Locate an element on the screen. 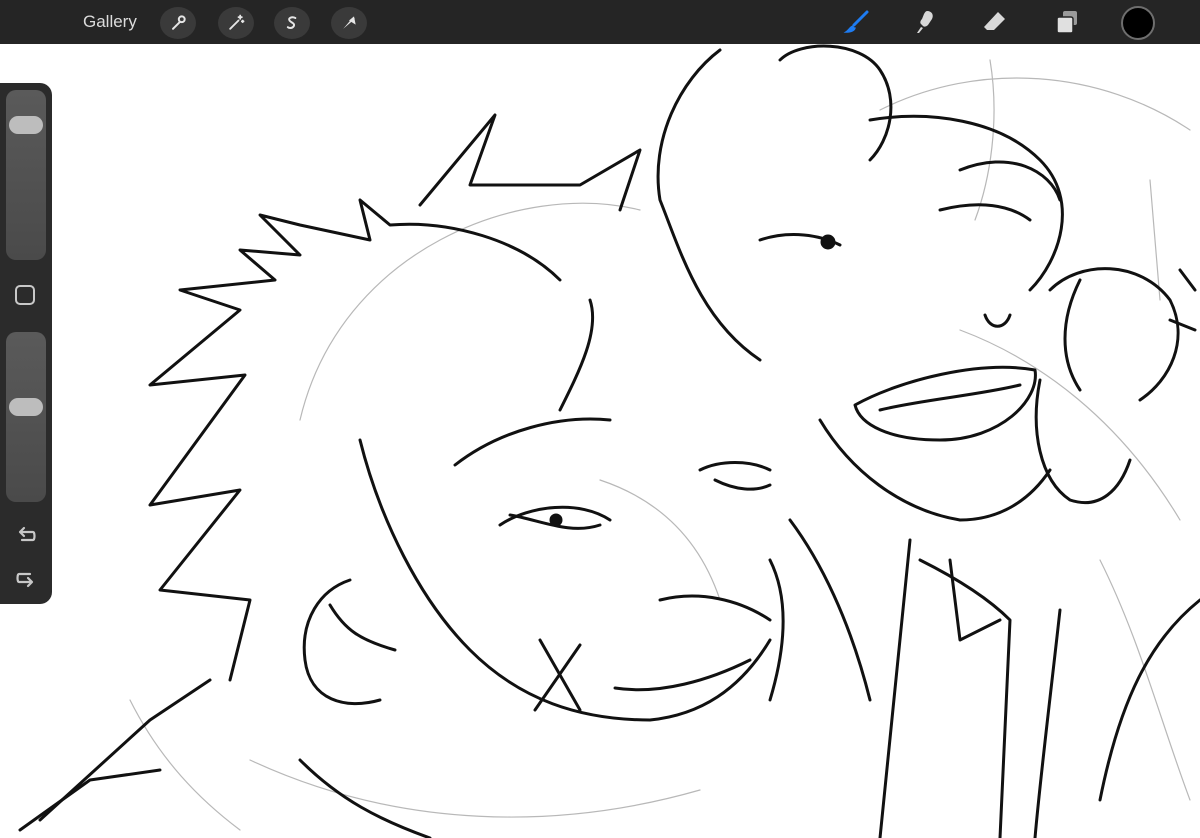 This screenshot has width=1200, height=838. brush-icon is located at coordinates (856, 21).